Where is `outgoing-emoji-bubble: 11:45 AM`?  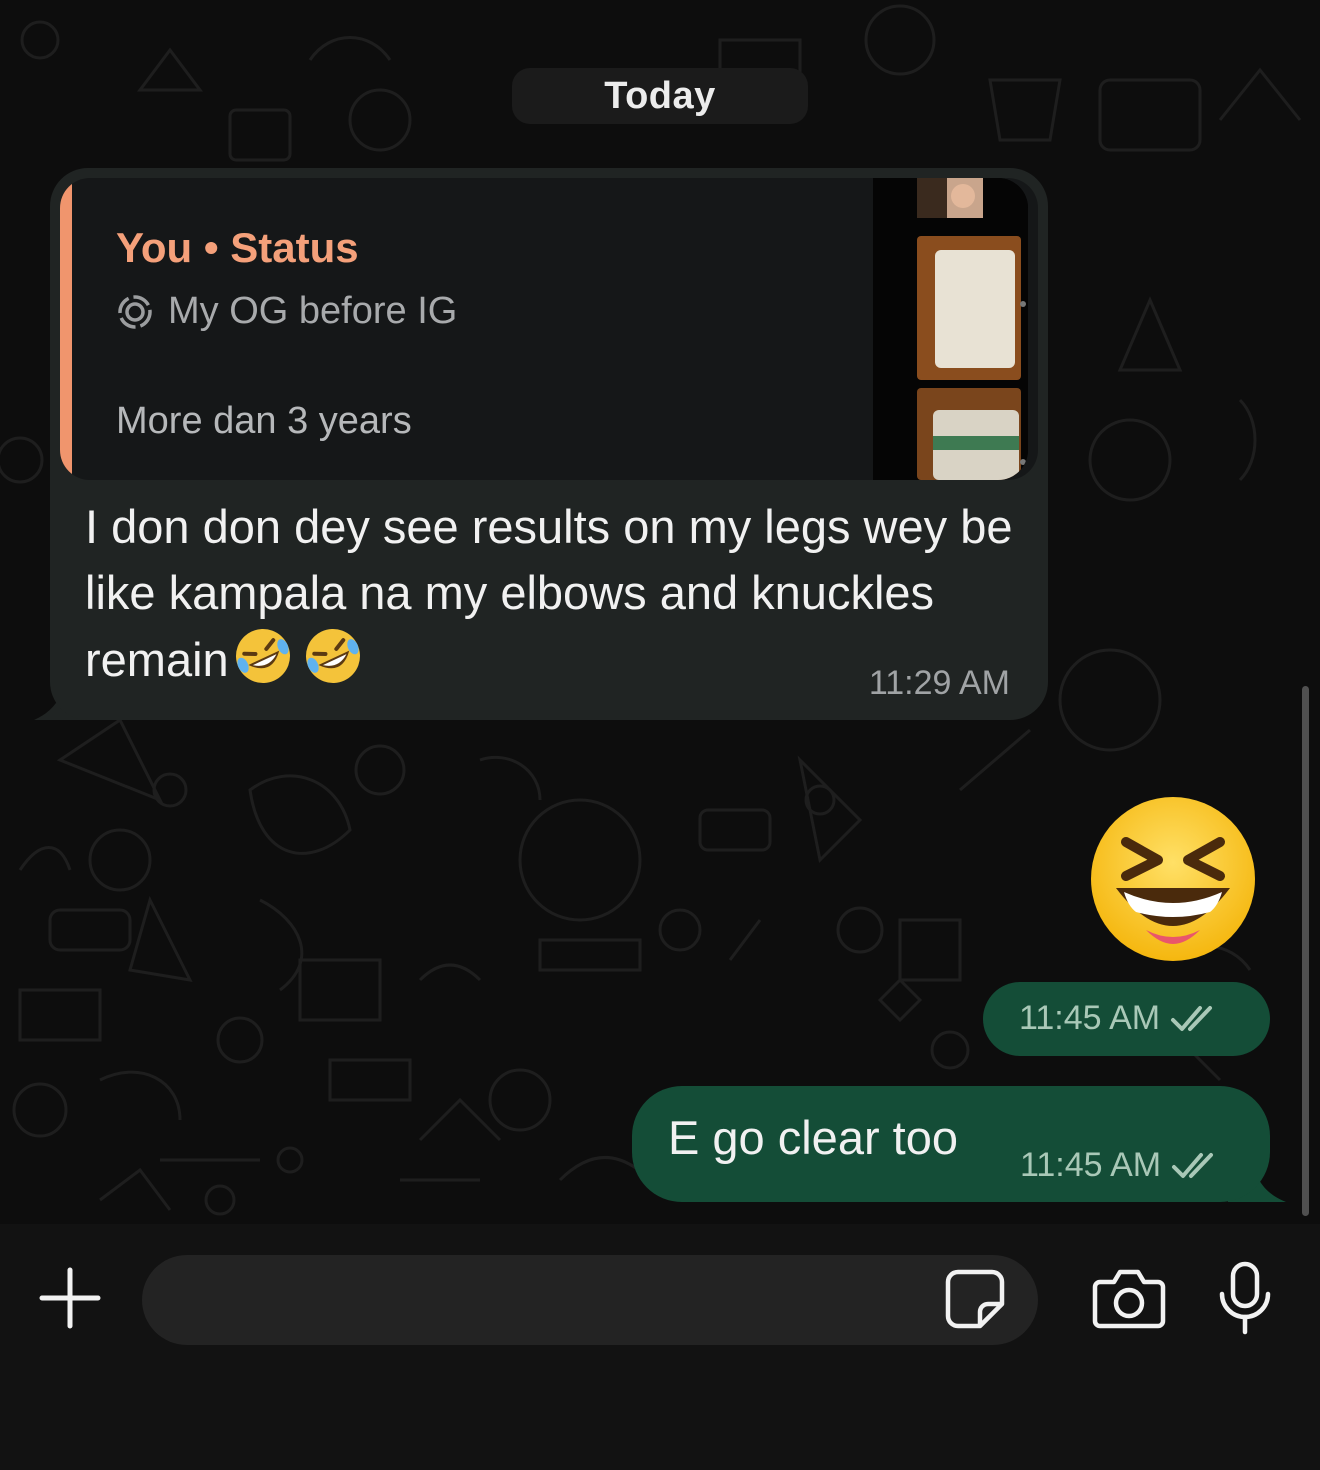 outgoing-emoji-bubble: 11:45 AM is located at coordinates (1126, 1019).